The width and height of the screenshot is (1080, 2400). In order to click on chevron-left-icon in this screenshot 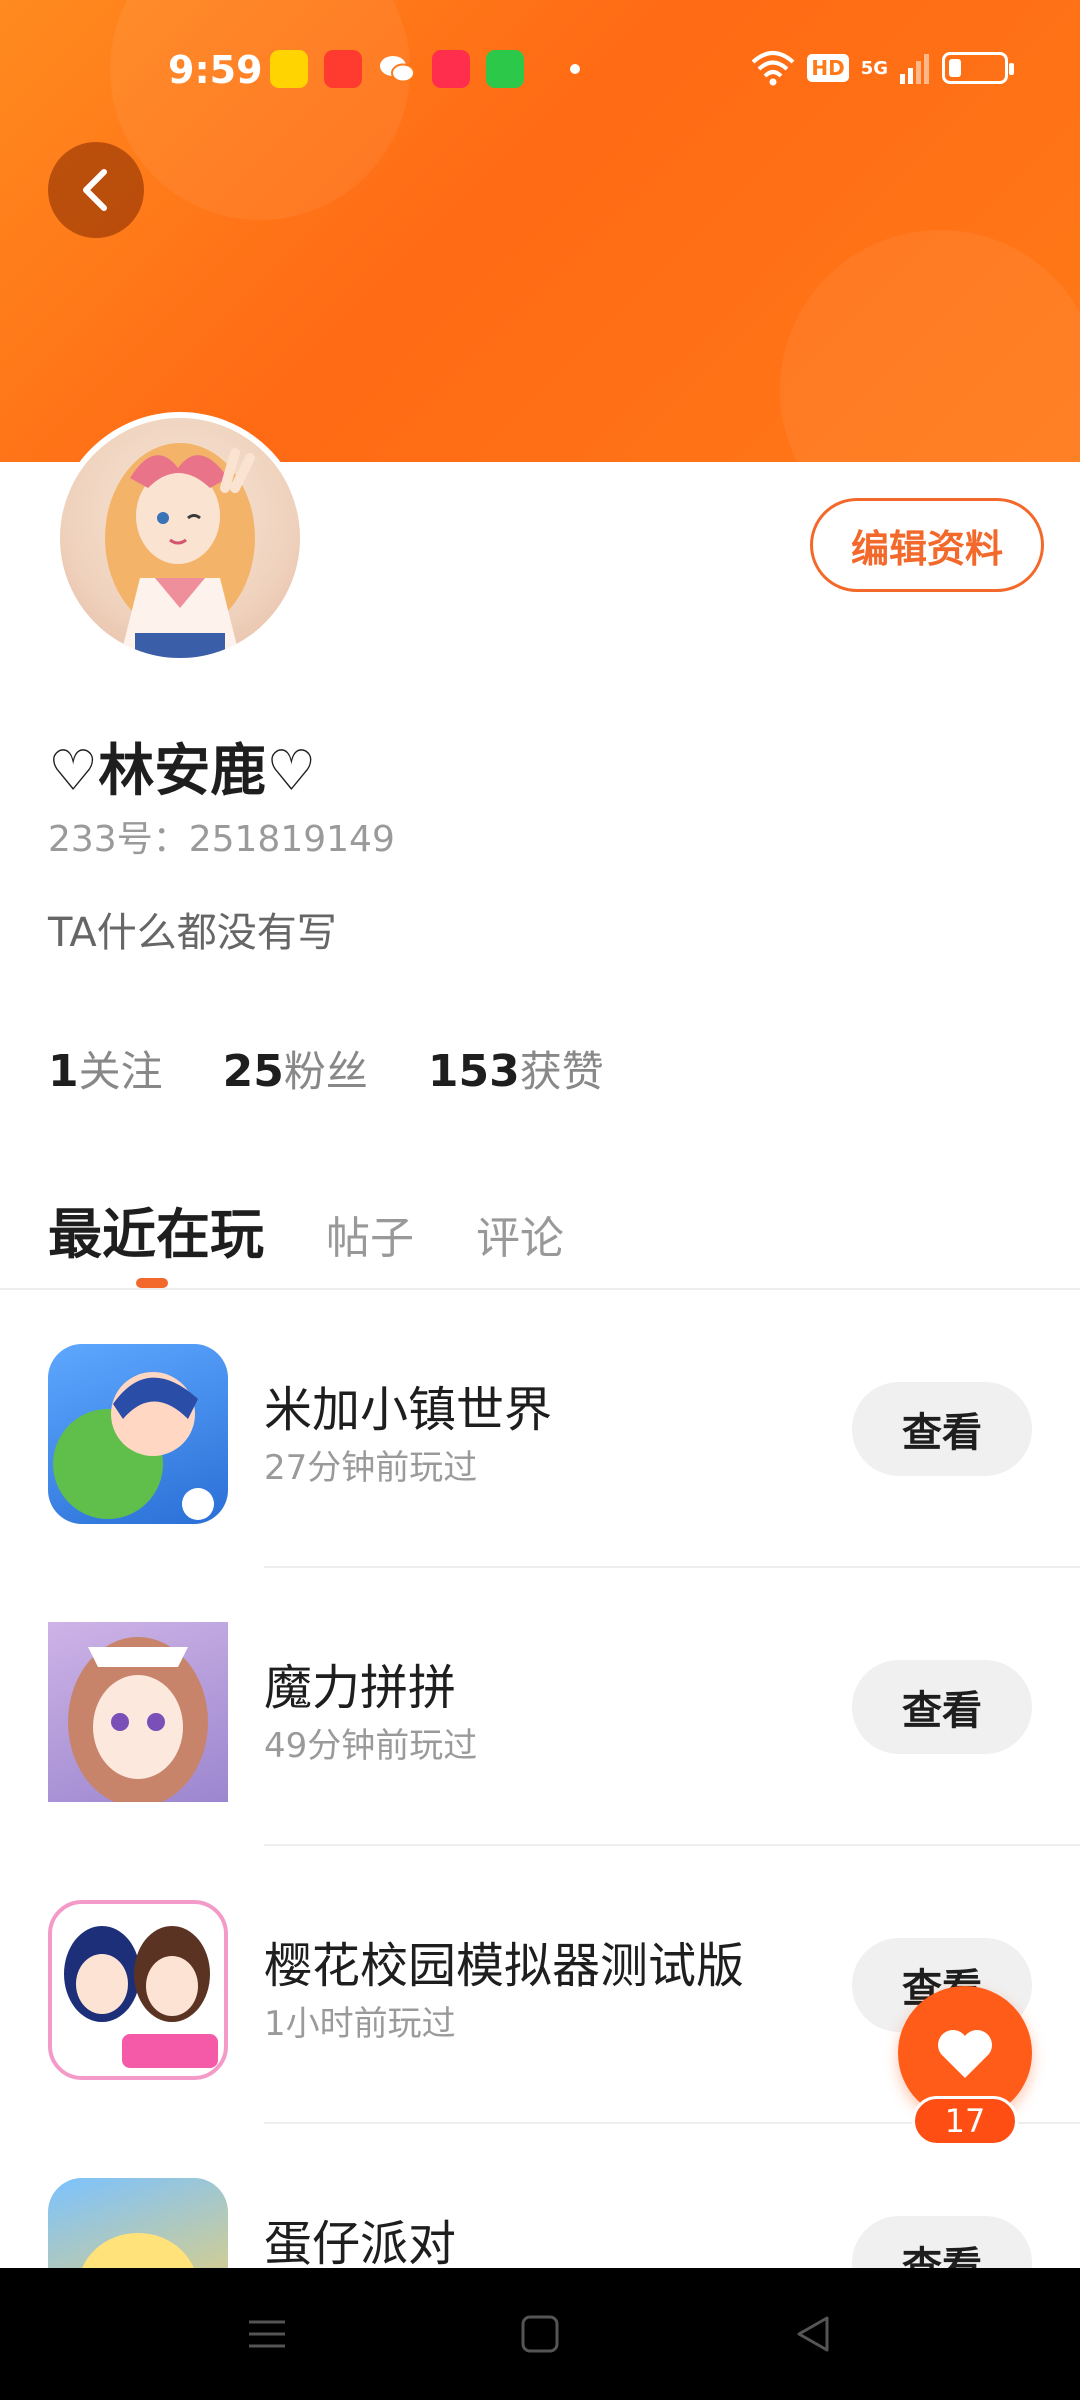, I will do `click(95, 190)`.